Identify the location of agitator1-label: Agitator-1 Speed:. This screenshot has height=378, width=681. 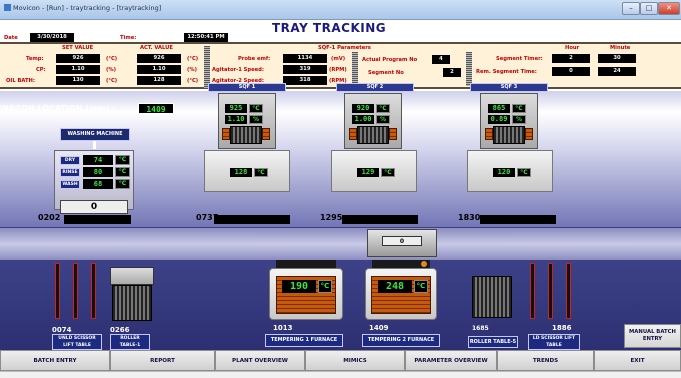
(238, 70).